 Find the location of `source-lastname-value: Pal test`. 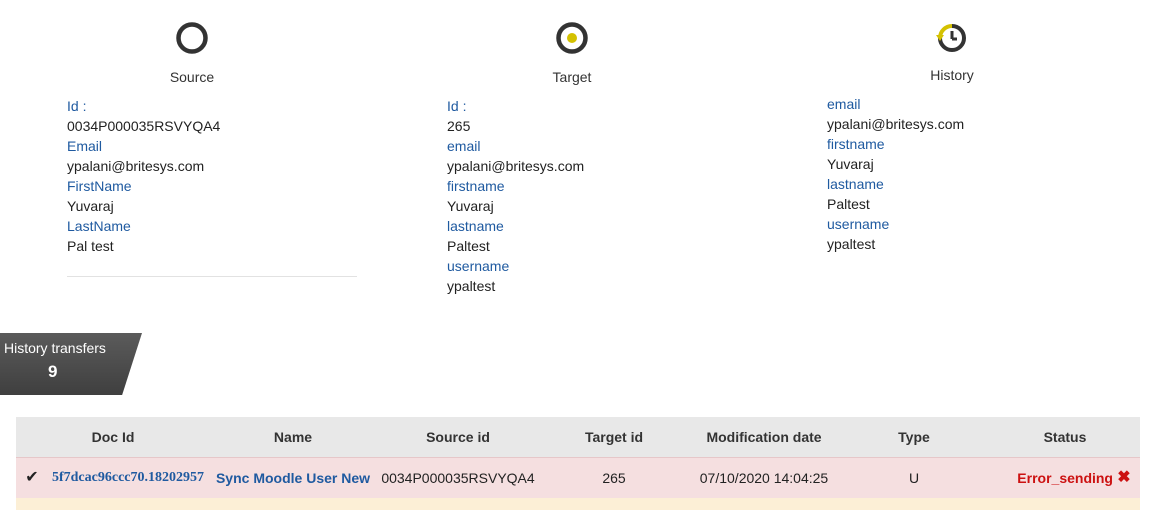

source-lastname-value: Pal test is located at coordinates (90, 246).